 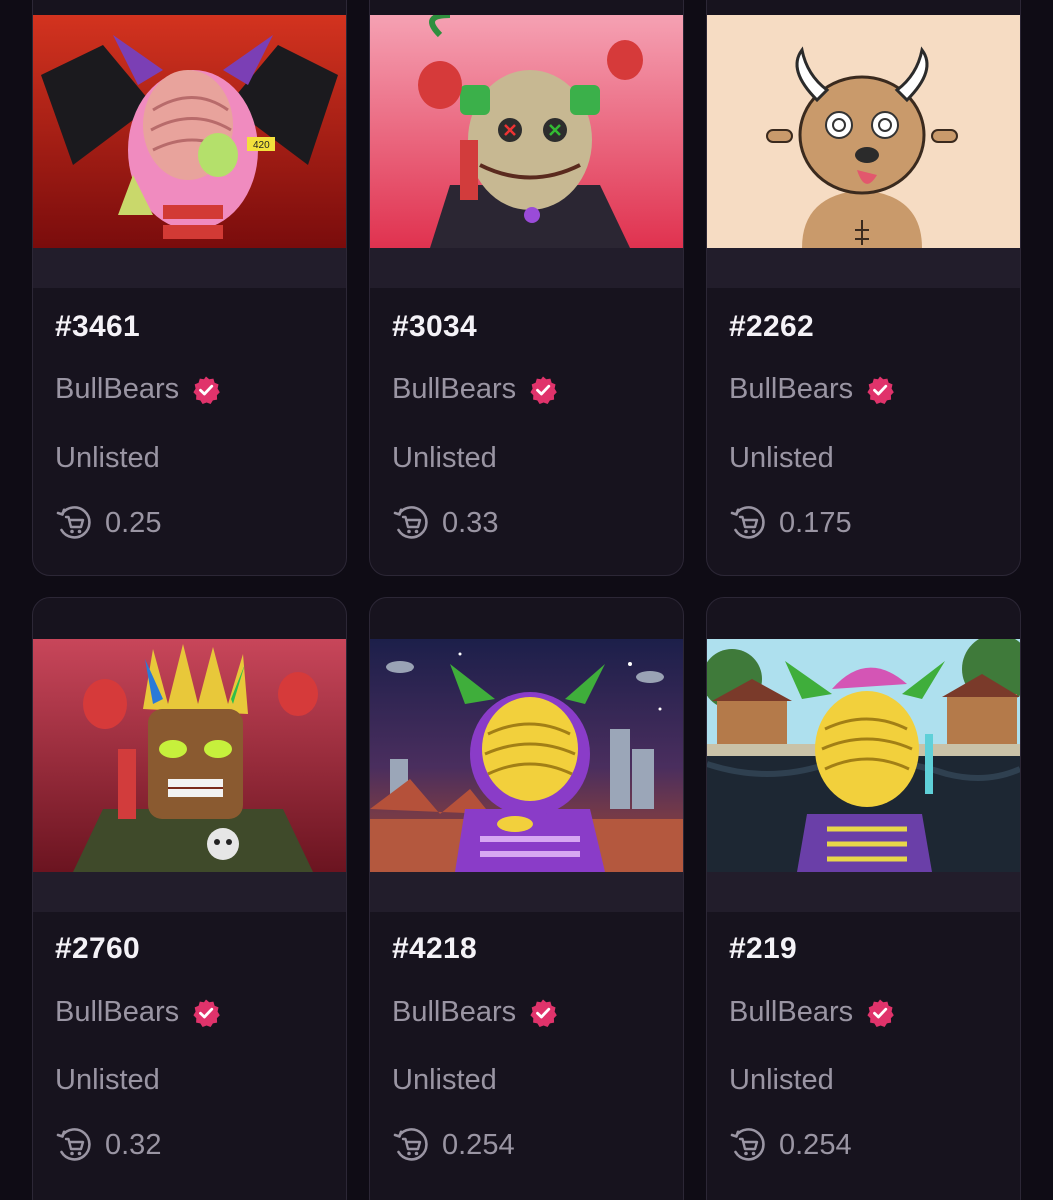 What do you see at coordinates (133, 1144) in the screenshot?
I see `price-value: 0.32` at bounding box center [133, 1144].